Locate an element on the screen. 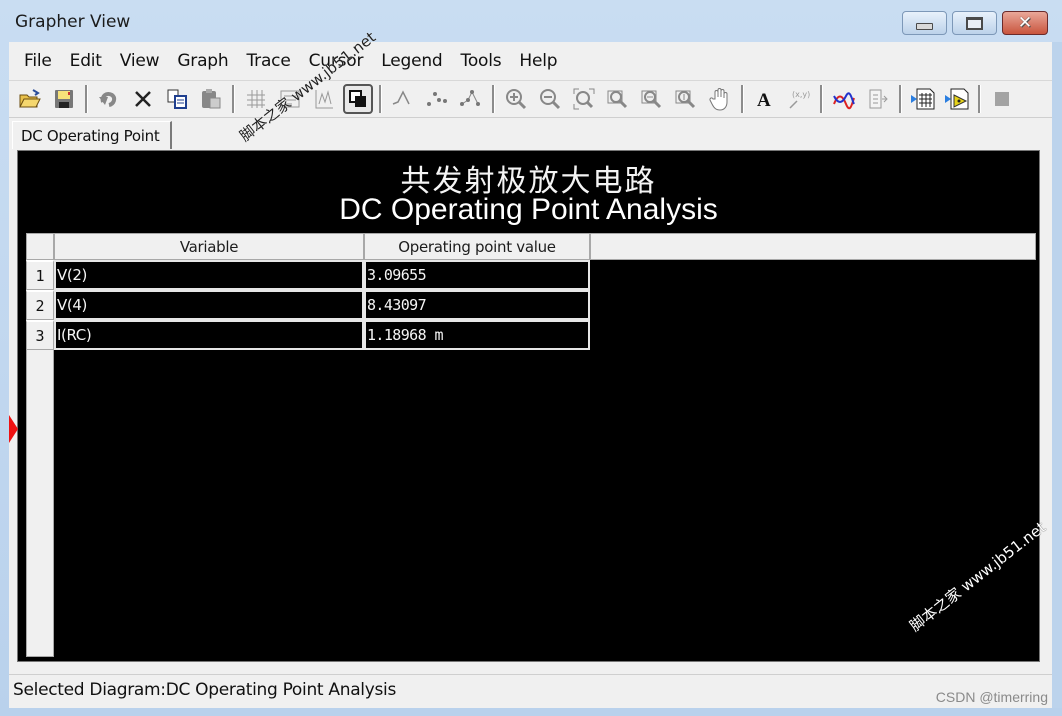 Image resolution: width=1062 pixels, height=716 pixels. copy-icon is located at coordinates (177, 99).